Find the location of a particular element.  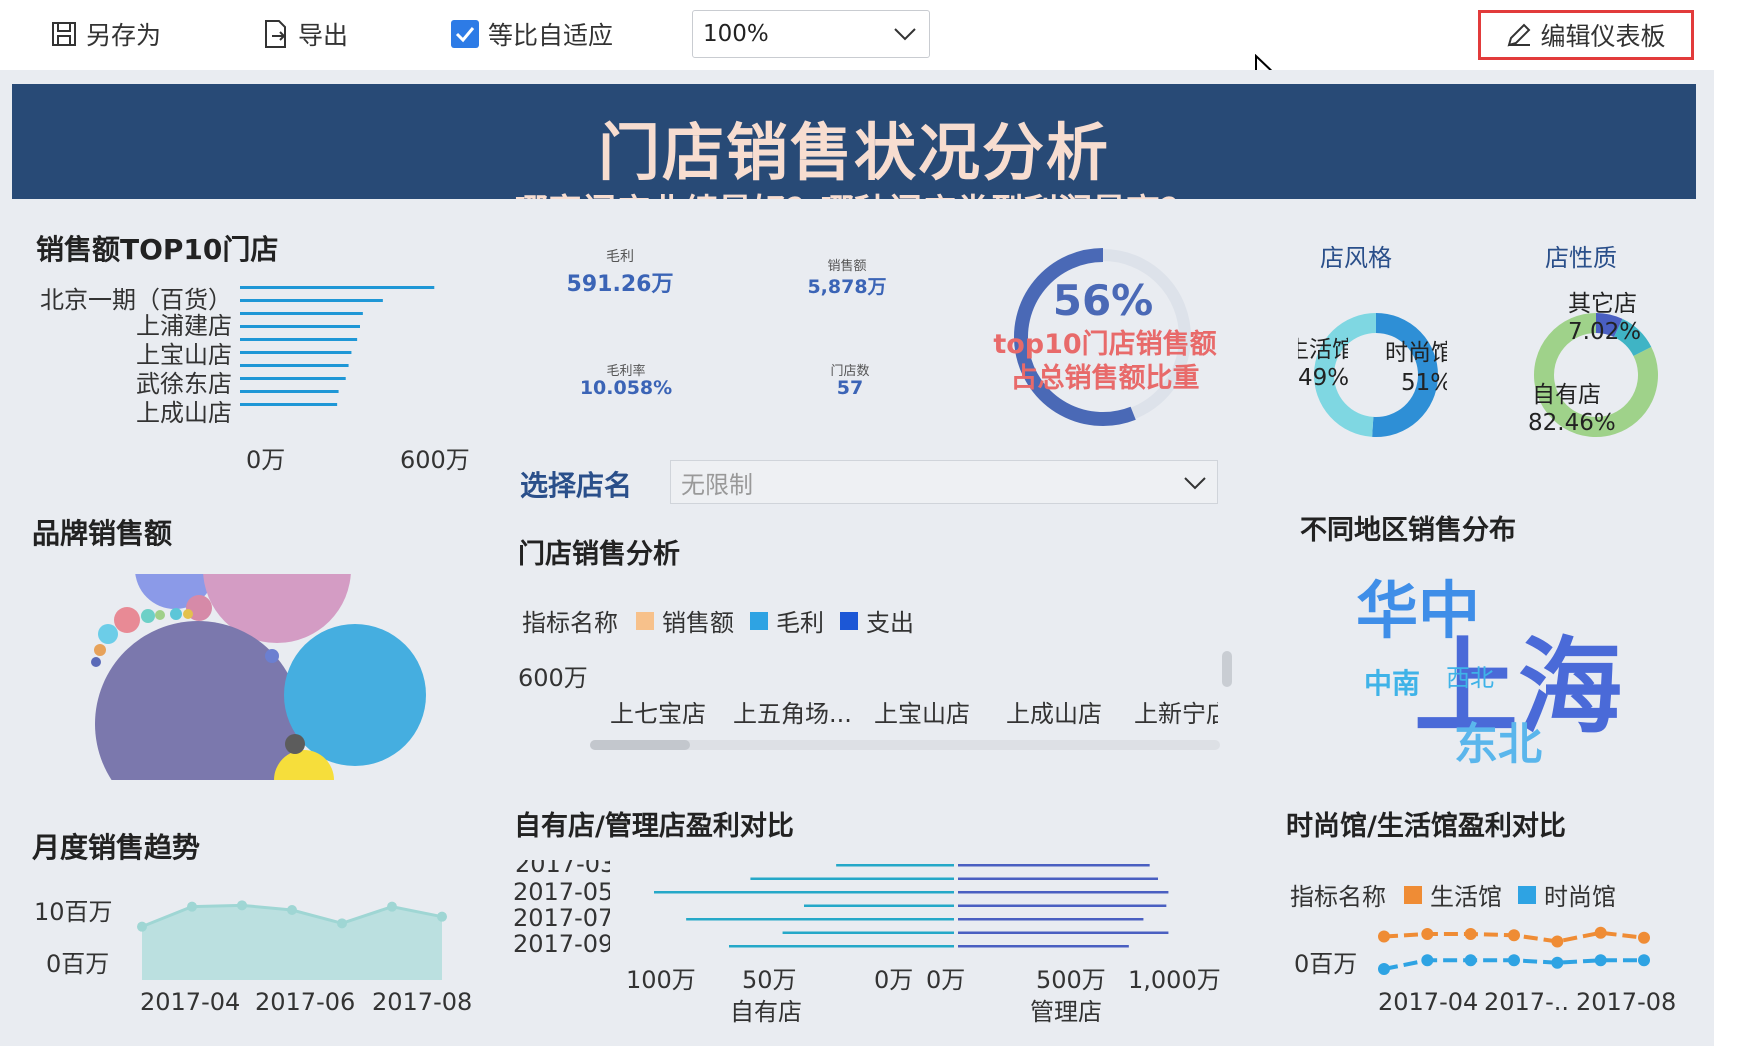

managed-axis-label: 管理店 is located at coordinates (1066, 1012).